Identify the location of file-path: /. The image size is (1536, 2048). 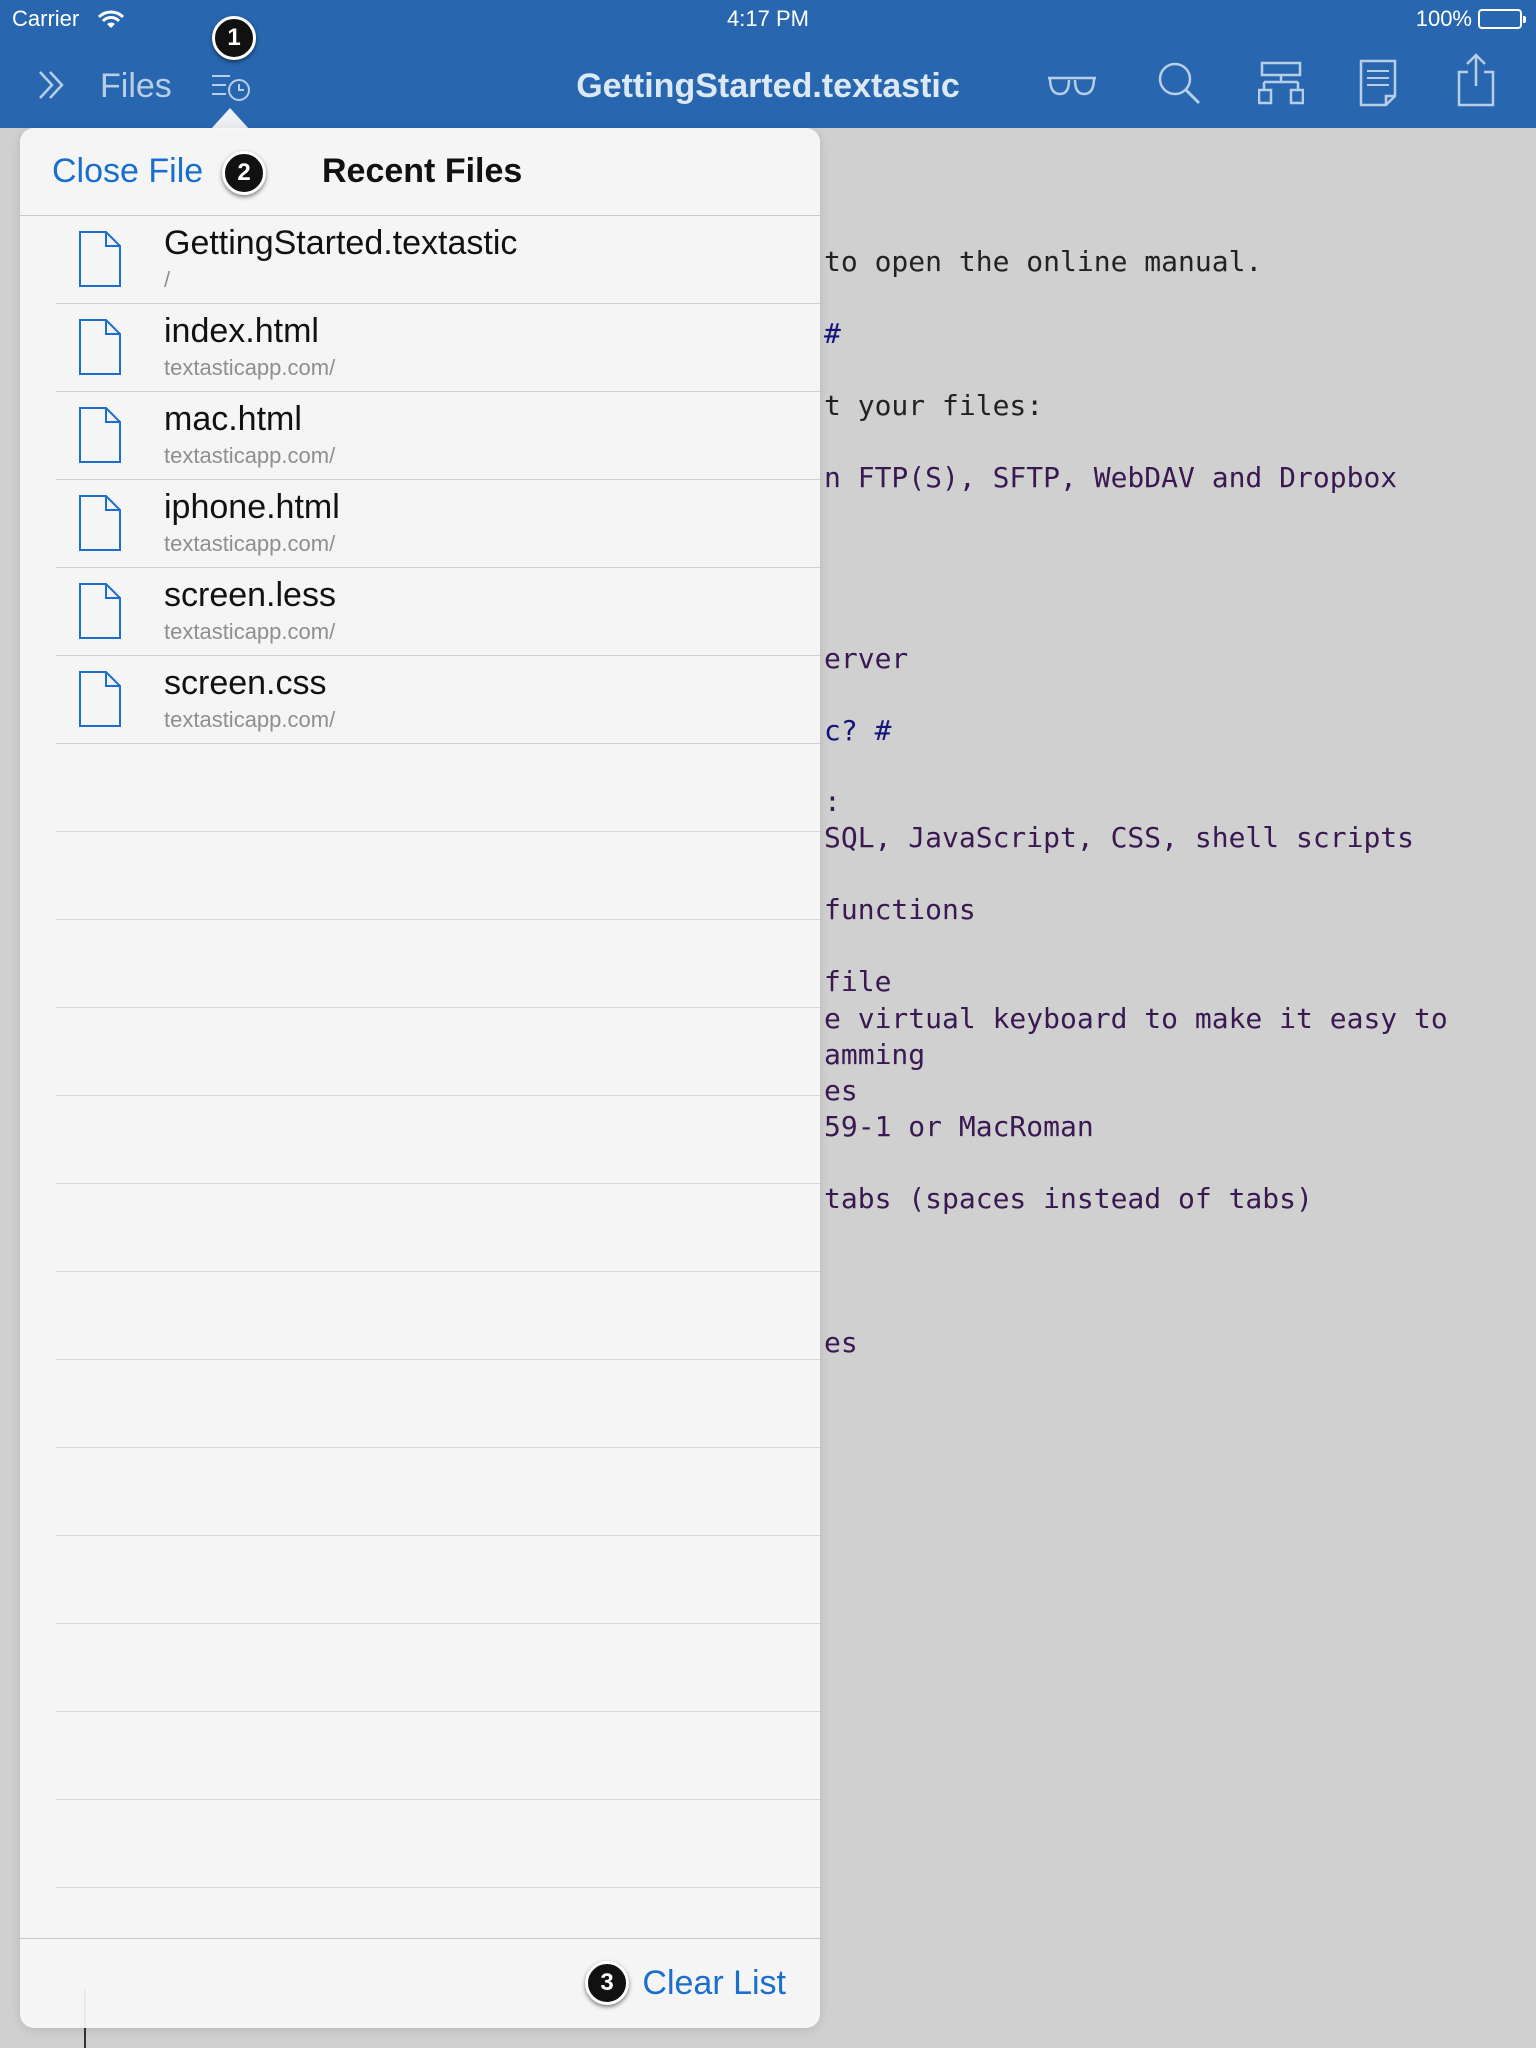
(167, 279).